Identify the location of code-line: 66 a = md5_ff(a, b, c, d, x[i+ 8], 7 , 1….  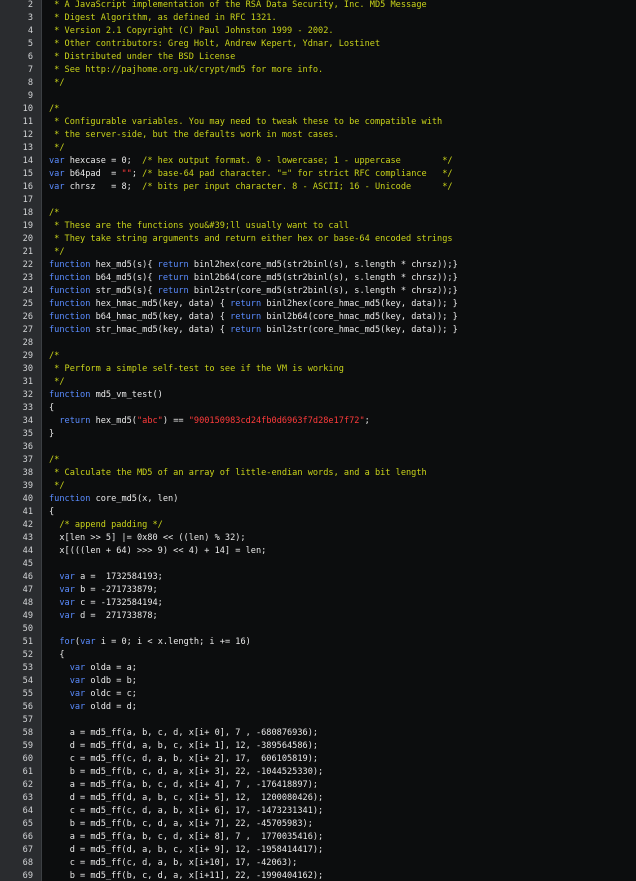
(318, 837).